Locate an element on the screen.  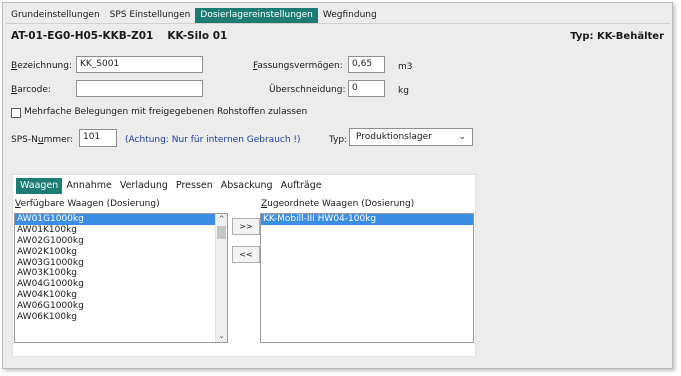
available-list-scrollbar: ^ ⌄ is located at coordinates (221, 278).